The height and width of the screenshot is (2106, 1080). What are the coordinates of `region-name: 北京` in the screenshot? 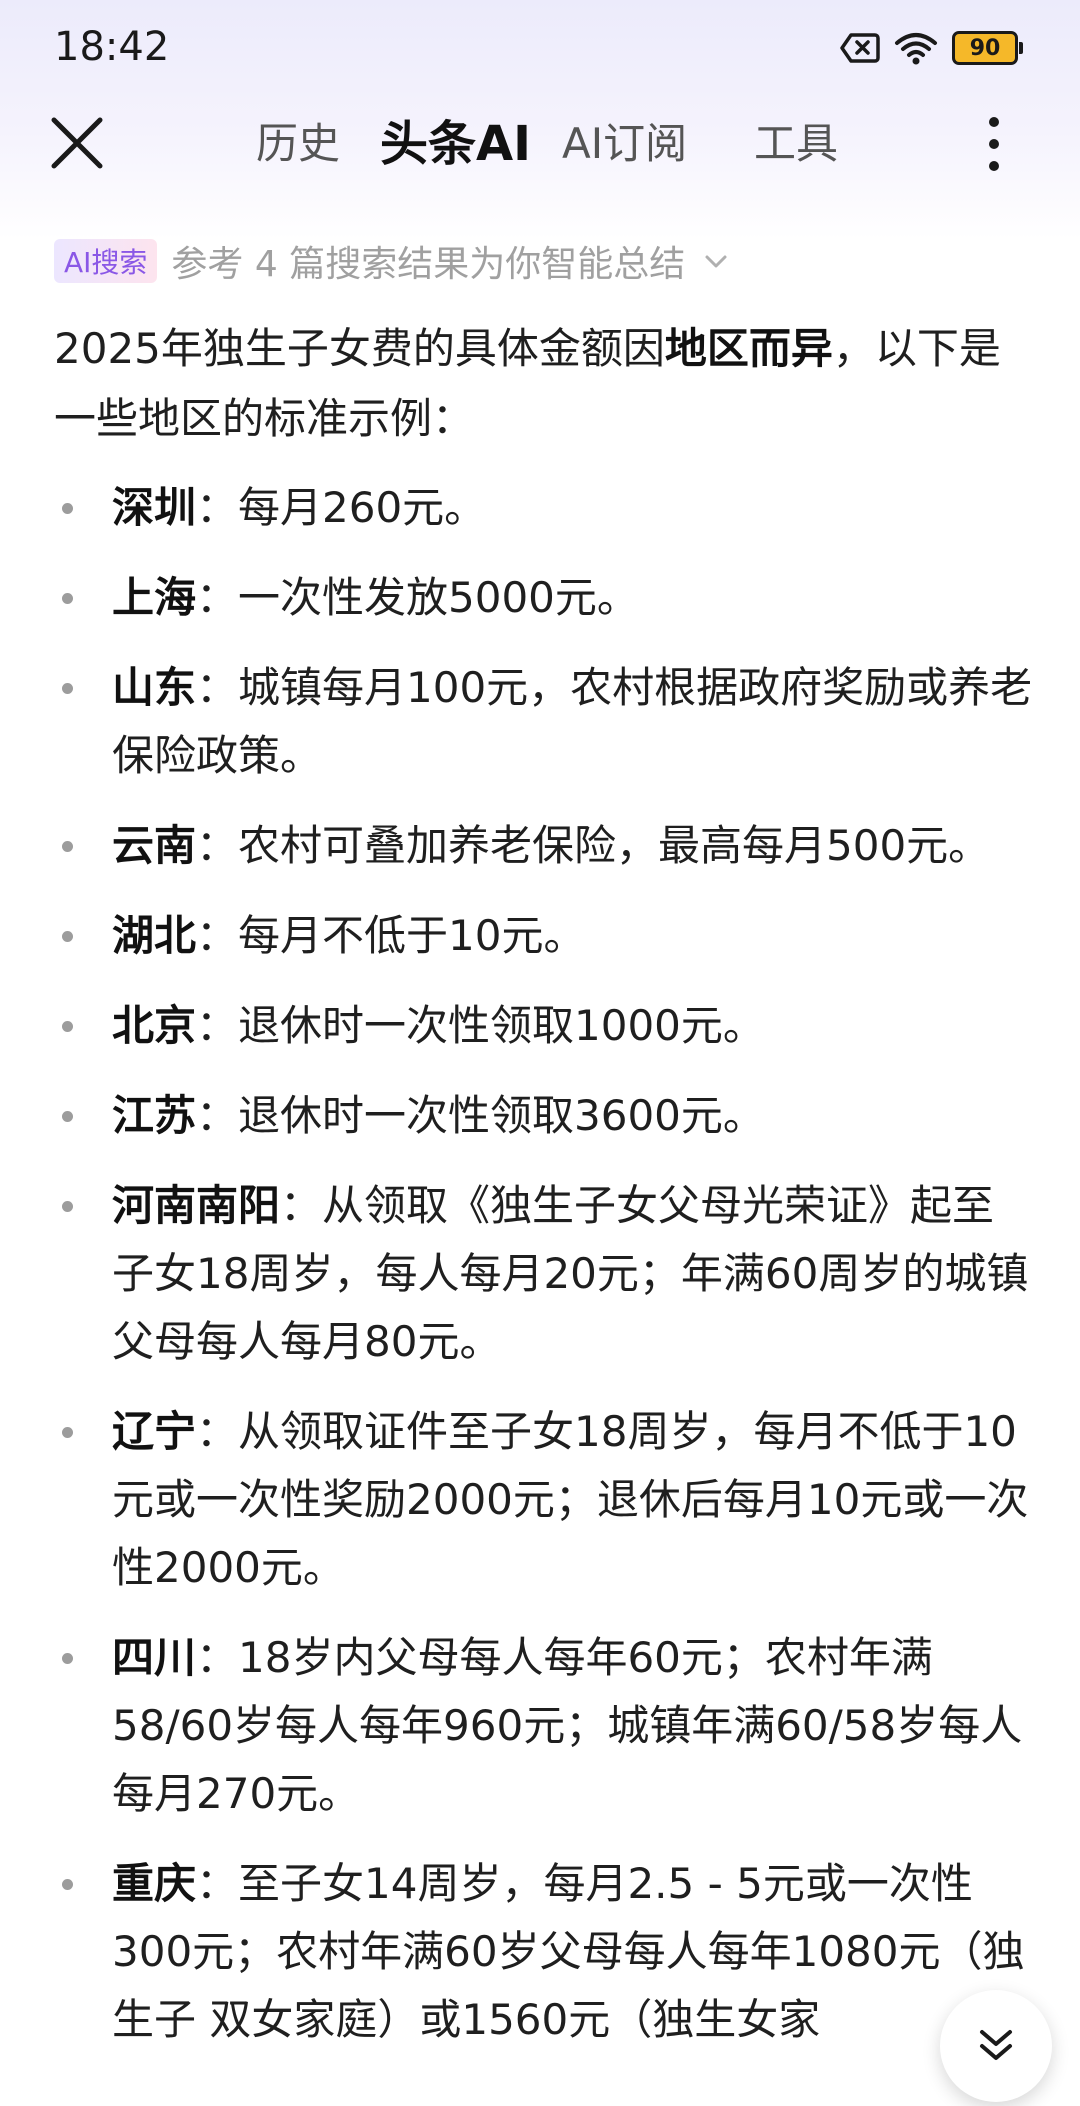 It's located at (154, 1025).